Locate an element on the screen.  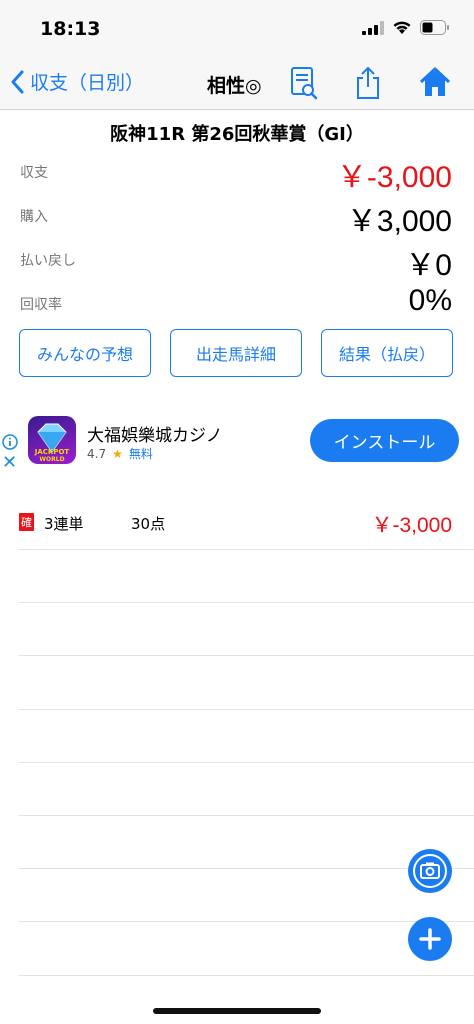
ad-icon-text-1: JACKPOT is located at coordinates (52, 452).